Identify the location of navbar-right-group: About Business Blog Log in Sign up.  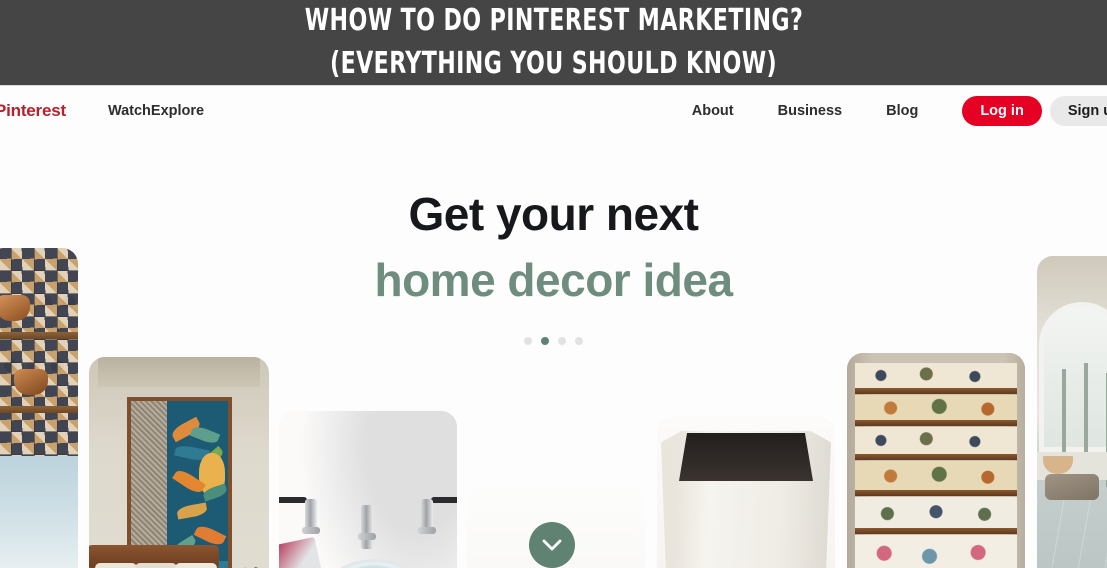
(899, 111).